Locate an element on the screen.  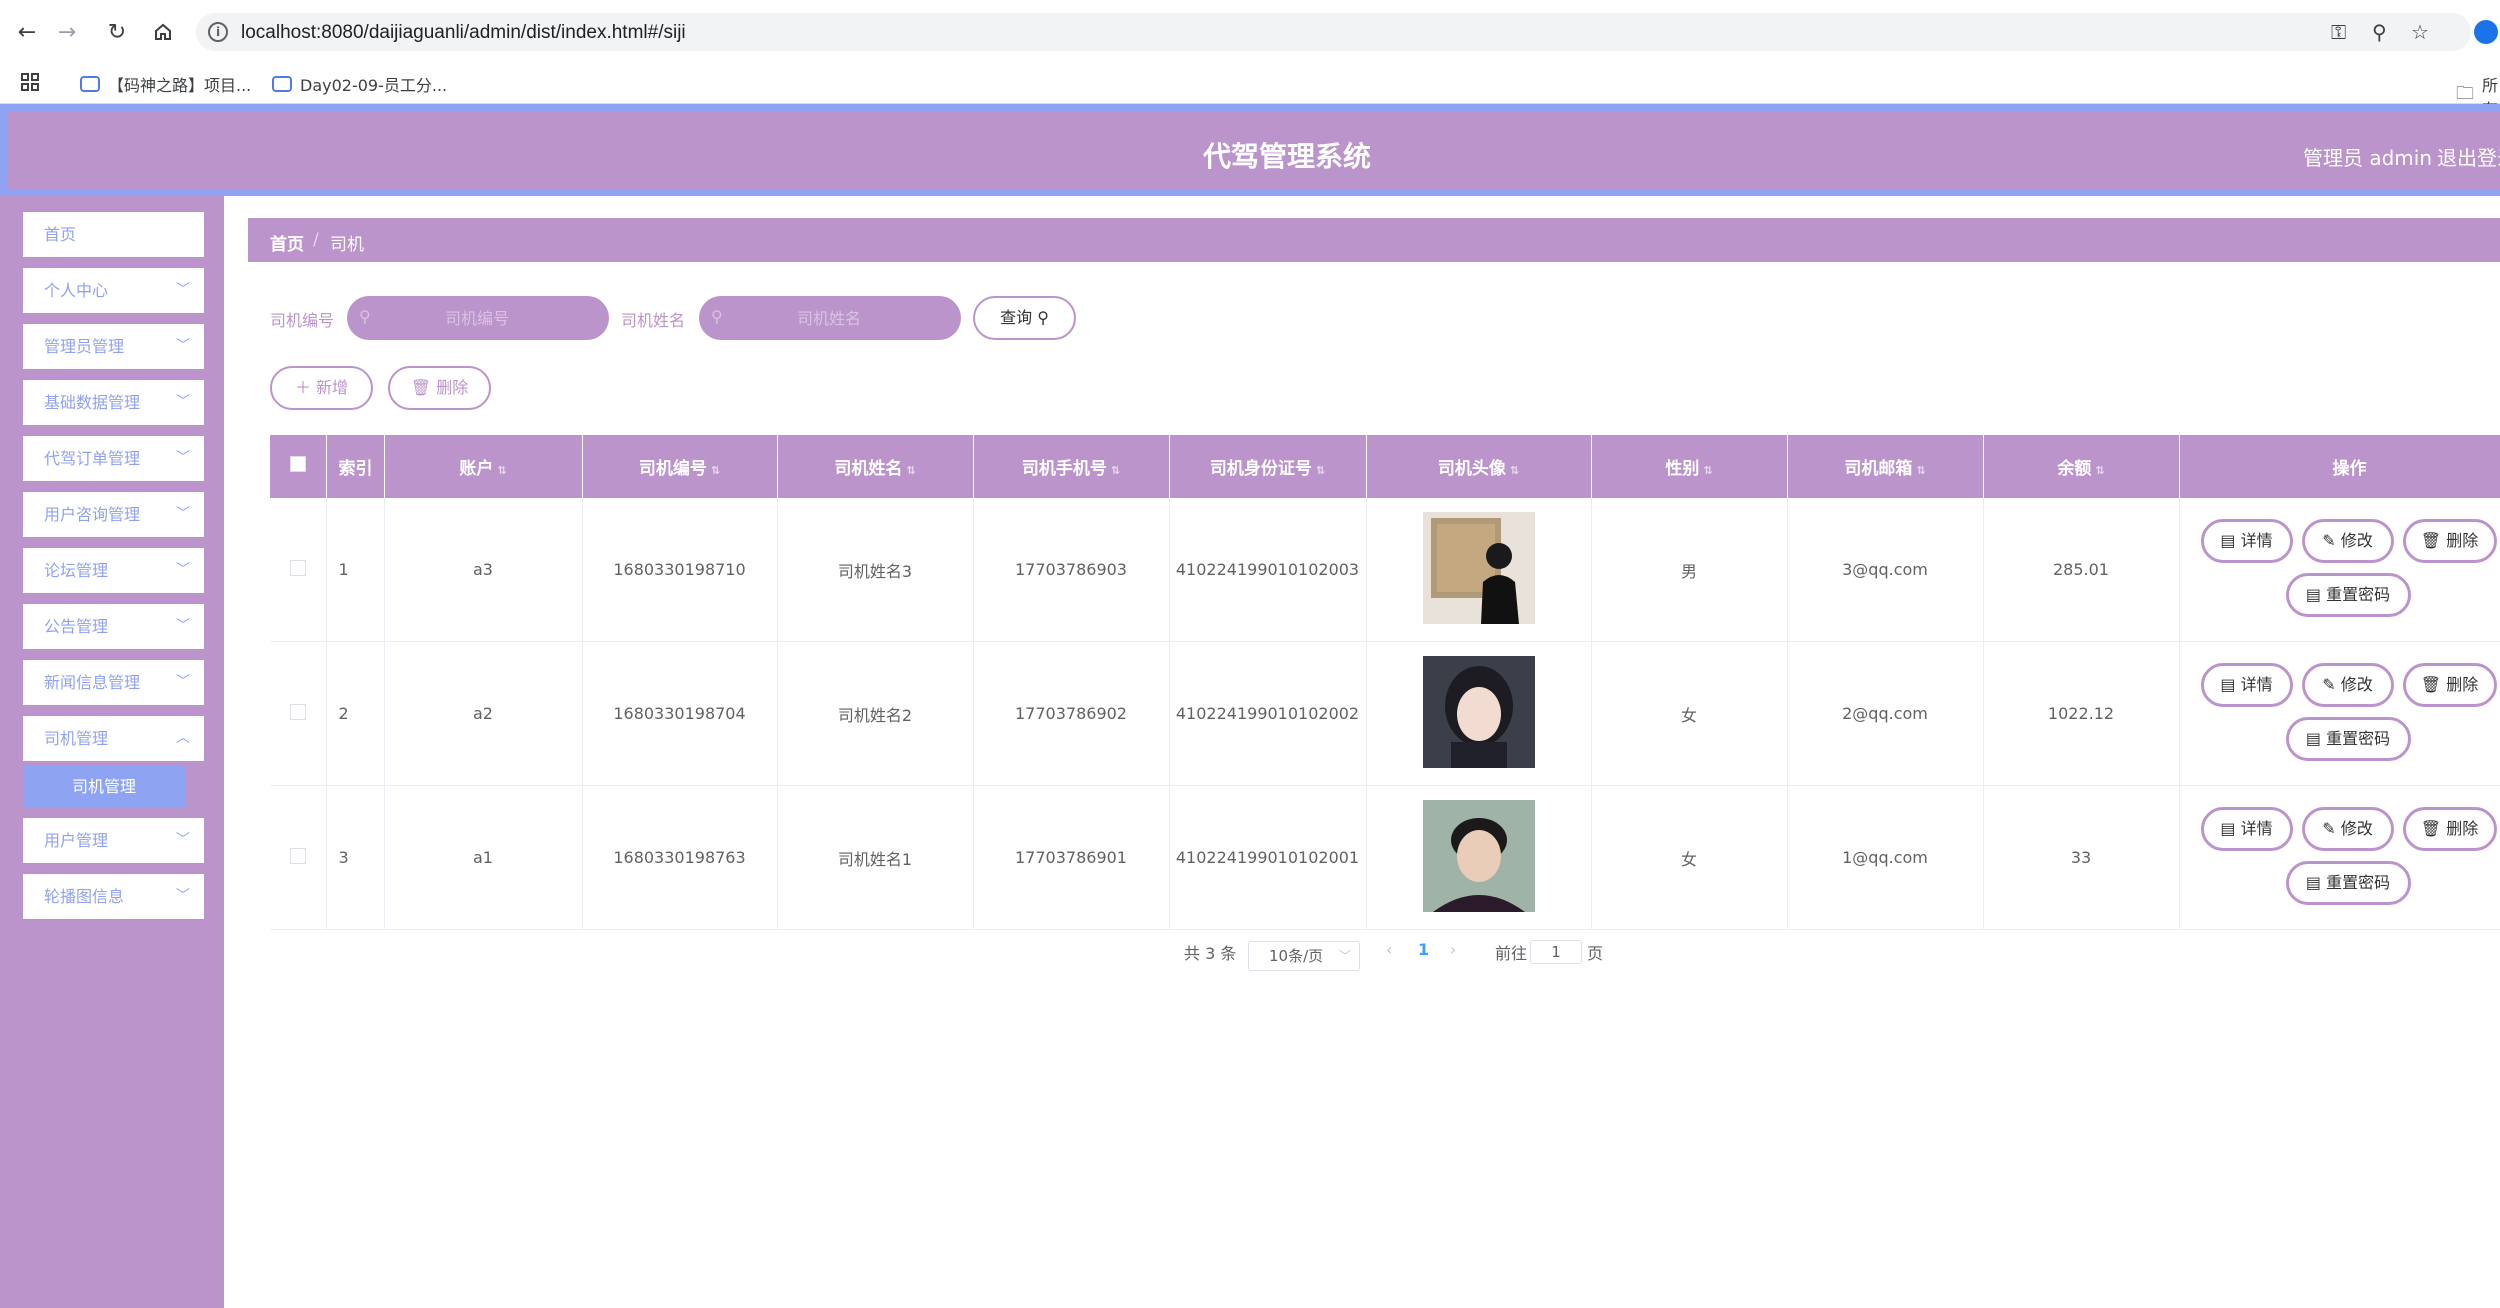
query-button: 查询 ⚲ is located at coordinates (1024, 318).